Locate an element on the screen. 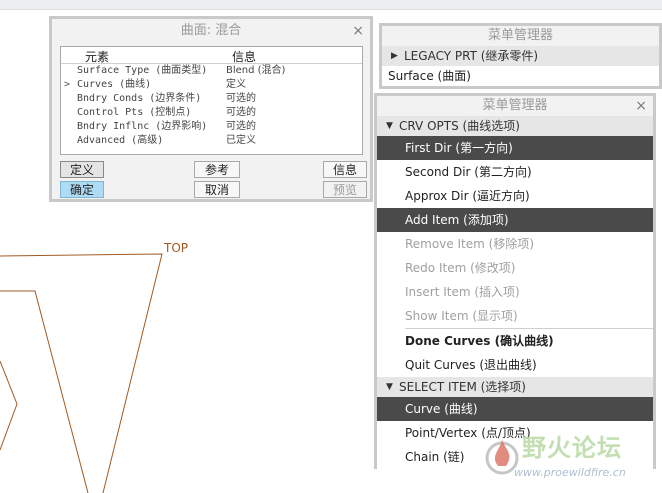 The image size is (662, 493). menu-item-done-curves: Done Curves (确认曲线) is located at coordinates (515, 341).